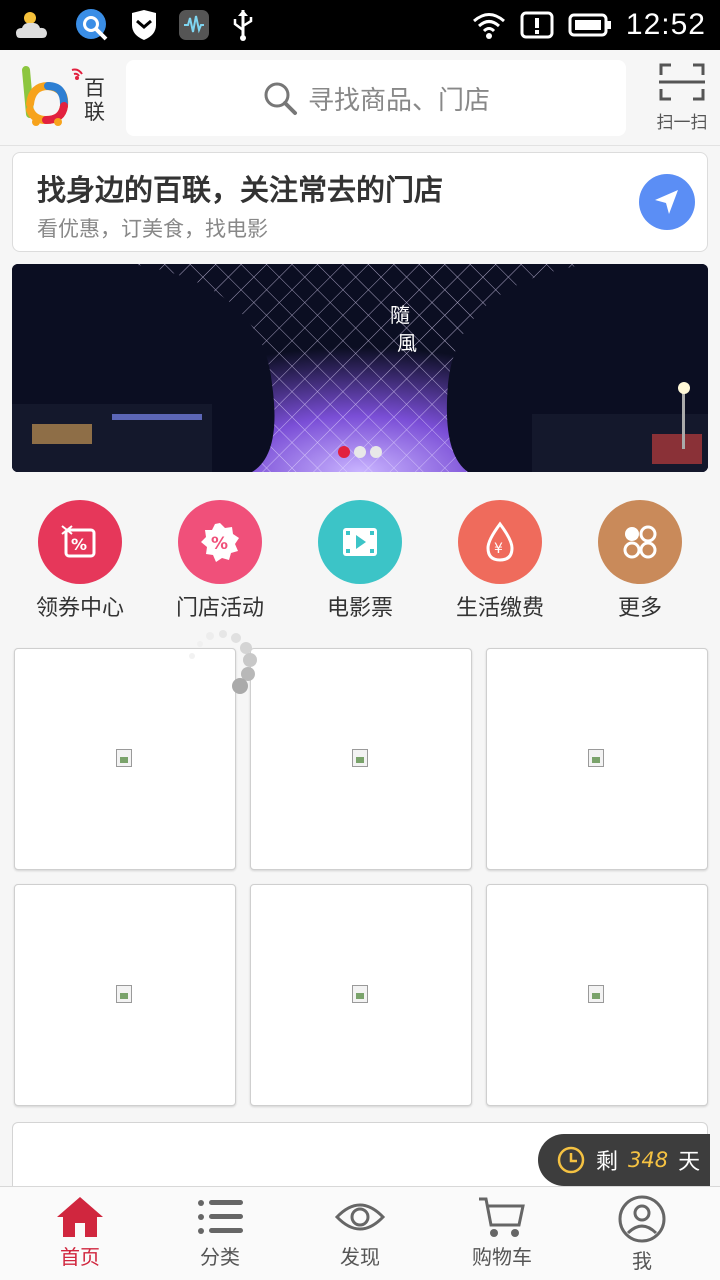  I want to click on store-finder-card: 找身边的百联，关注常去的门店 看优惠，订美食，找电影, so click(360, 202).